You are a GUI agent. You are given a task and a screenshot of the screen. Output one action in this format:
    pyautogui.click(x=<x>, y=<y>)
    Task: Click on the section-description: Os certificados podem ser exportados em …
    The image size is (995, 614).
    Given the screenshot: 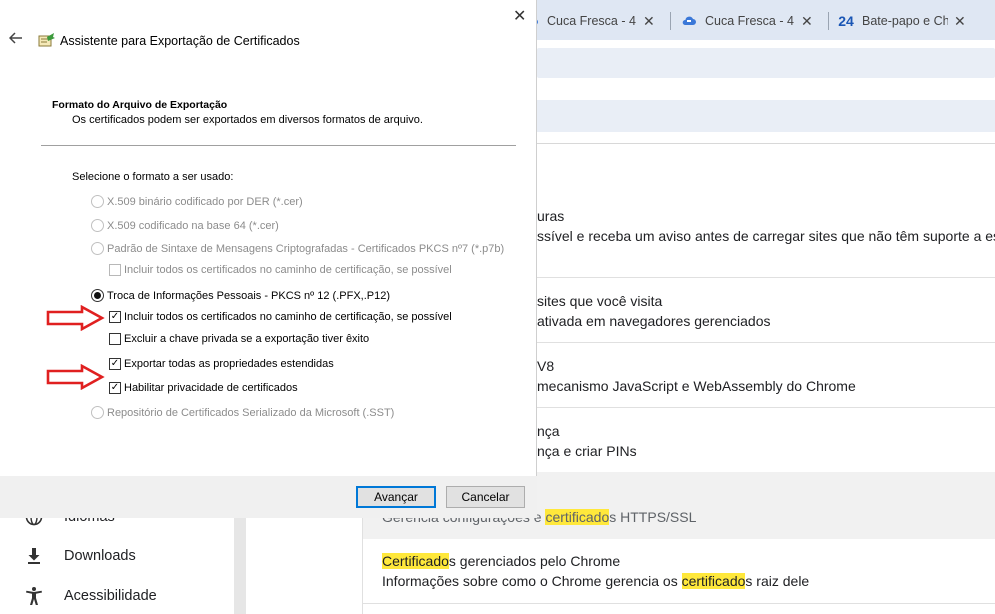 What is the action you would take?
    pyautogui.click(x=247, y=120)
    